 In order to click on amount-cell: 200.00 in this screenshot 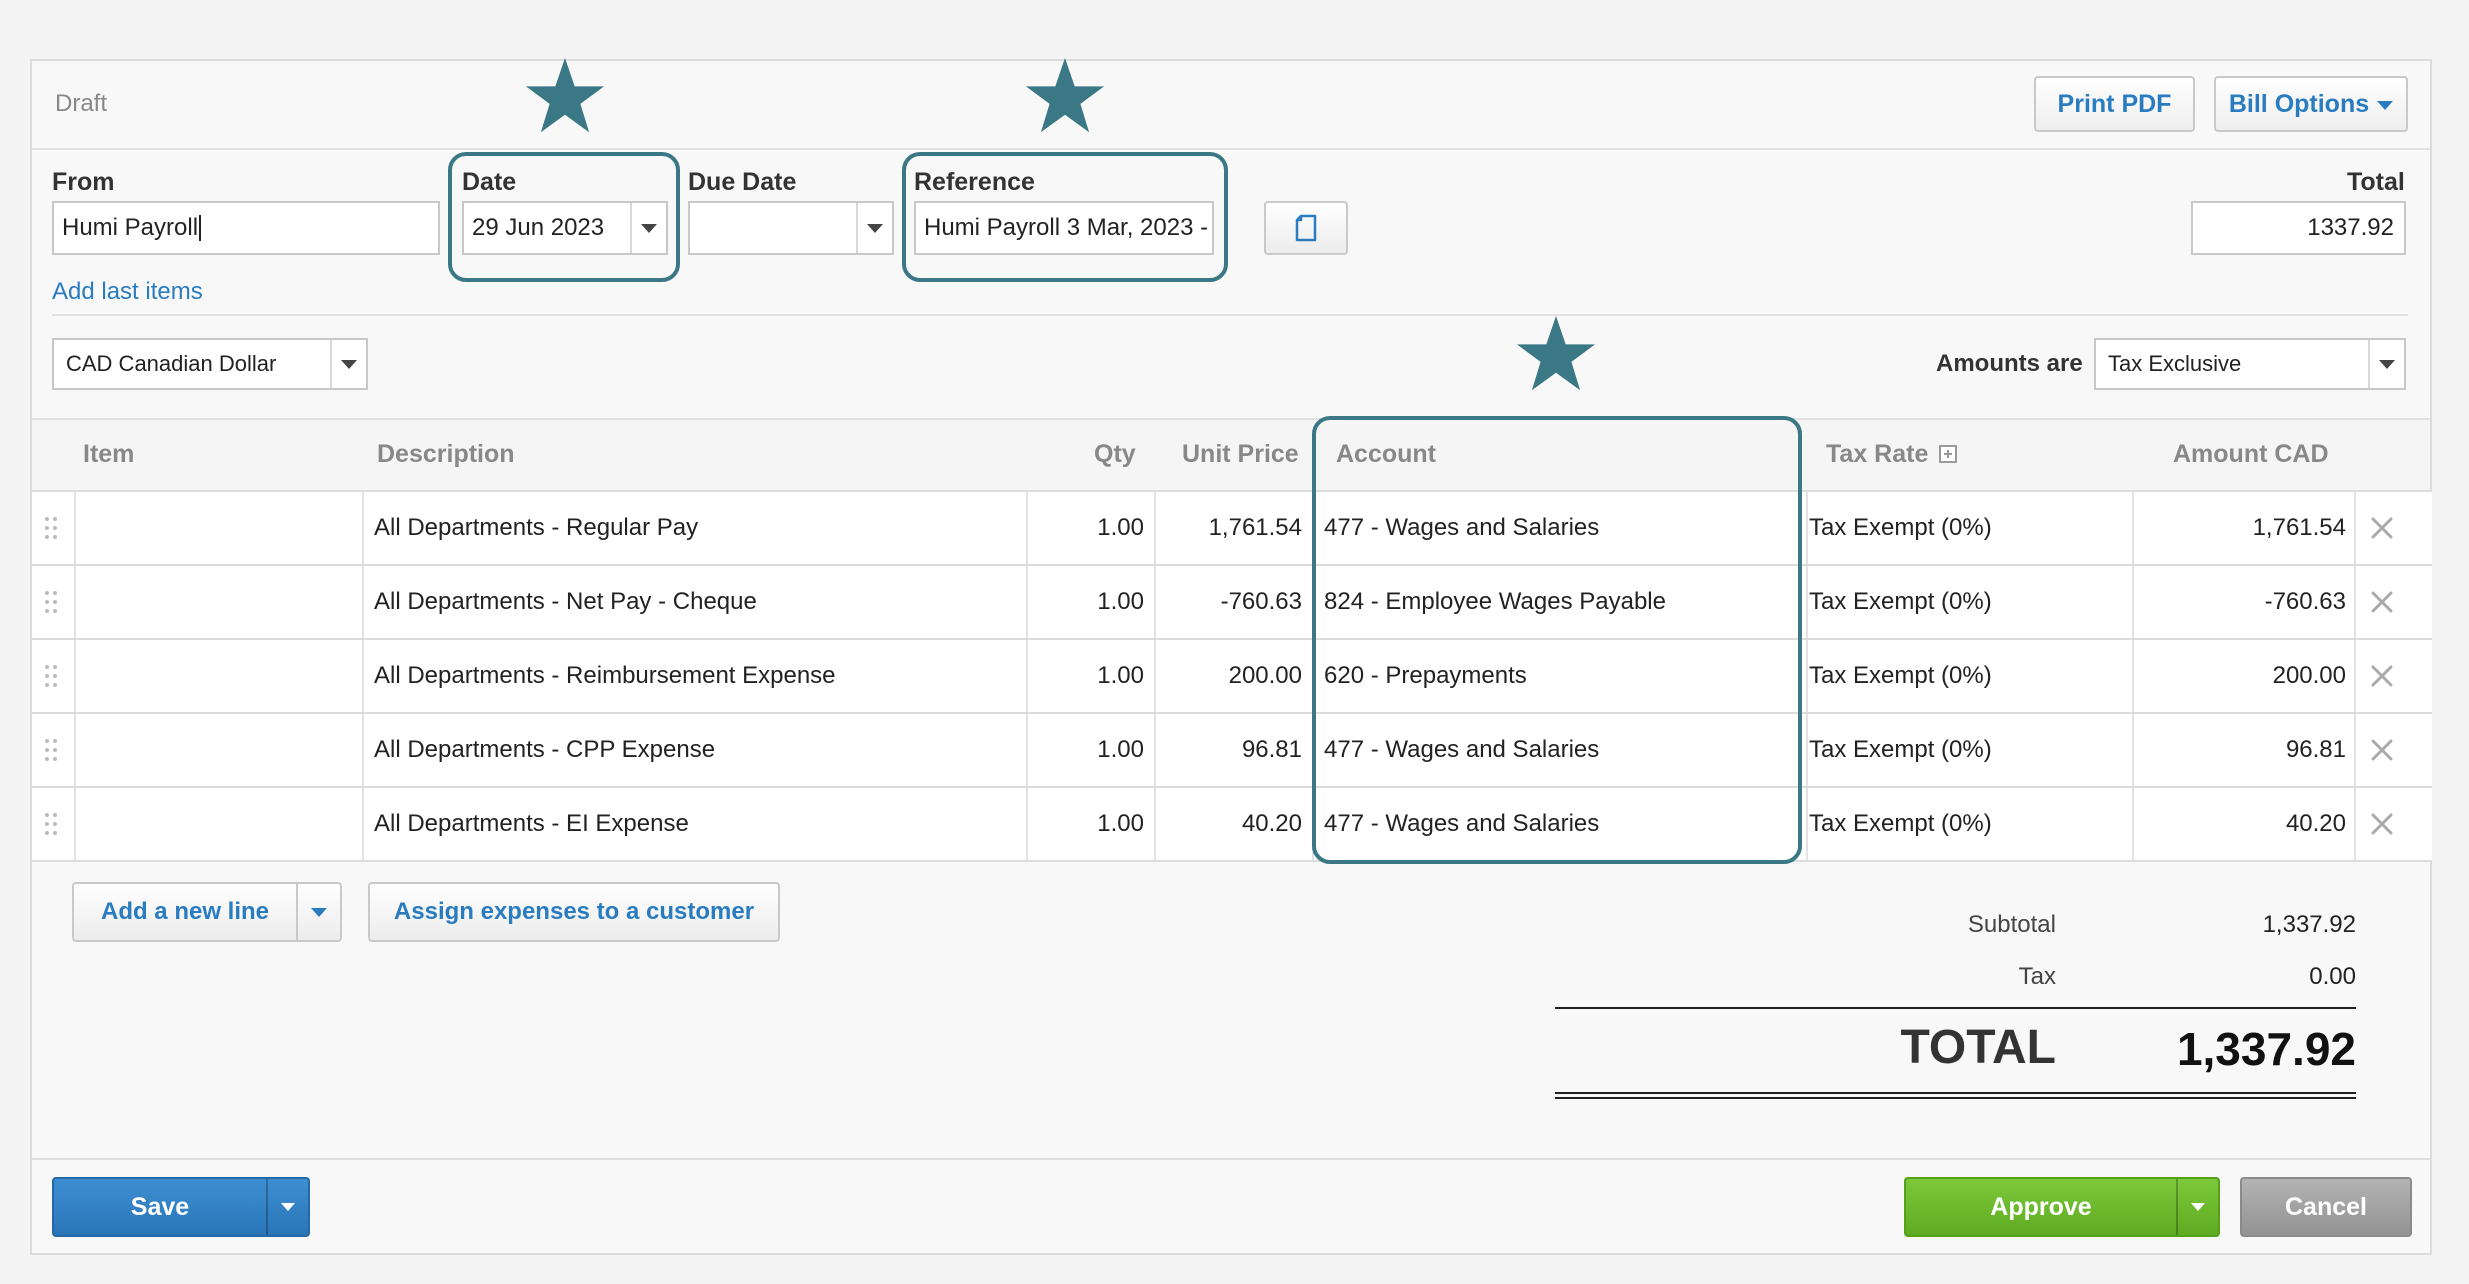, I will do `click(2244, 676)`.